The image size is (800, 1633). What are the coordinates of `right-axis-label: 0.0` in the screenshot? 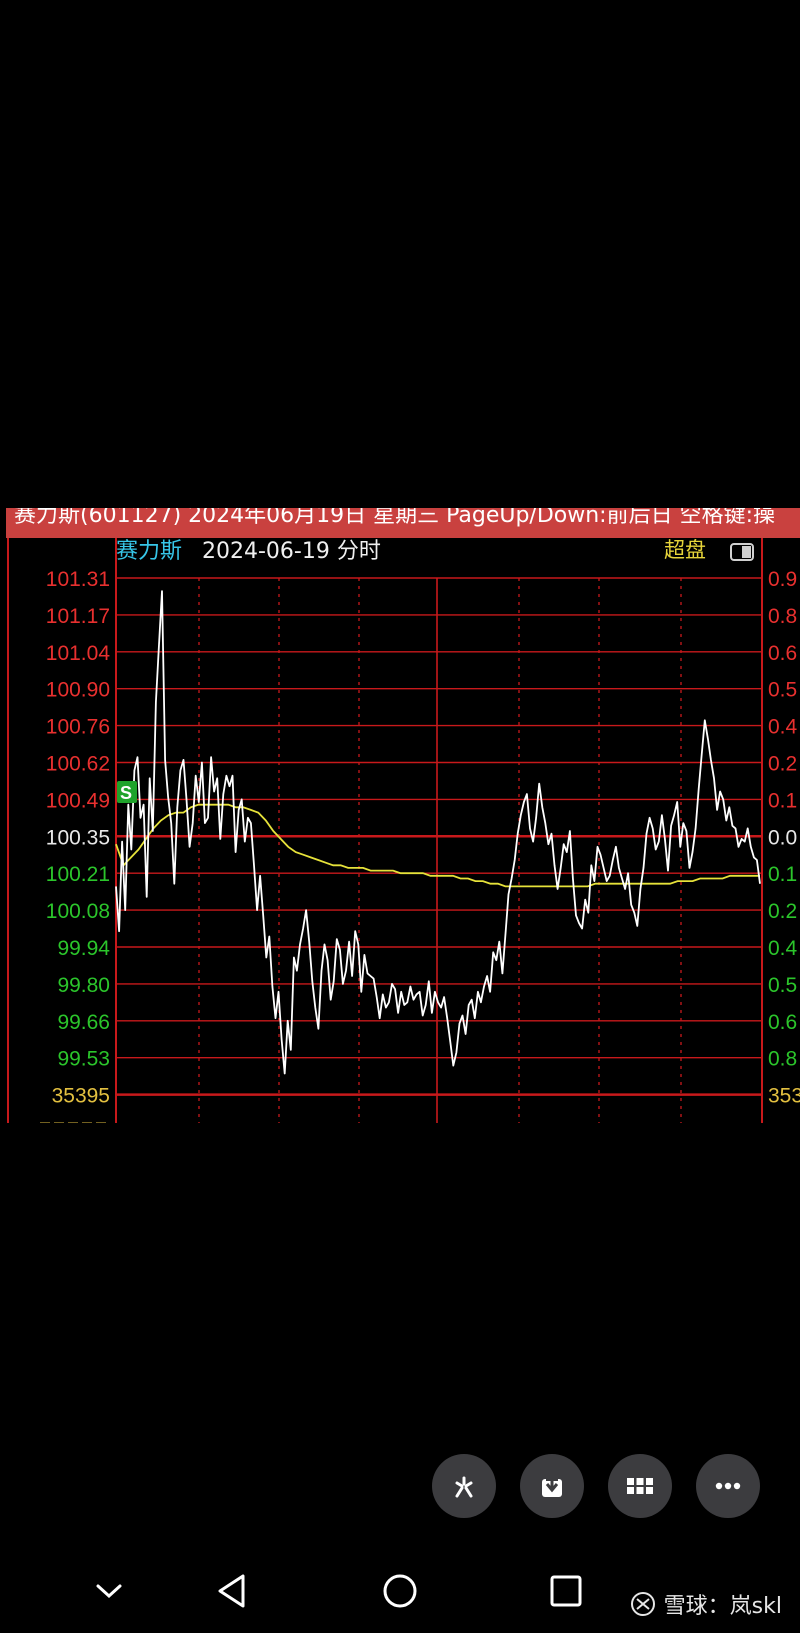 It's located at (782, 837).